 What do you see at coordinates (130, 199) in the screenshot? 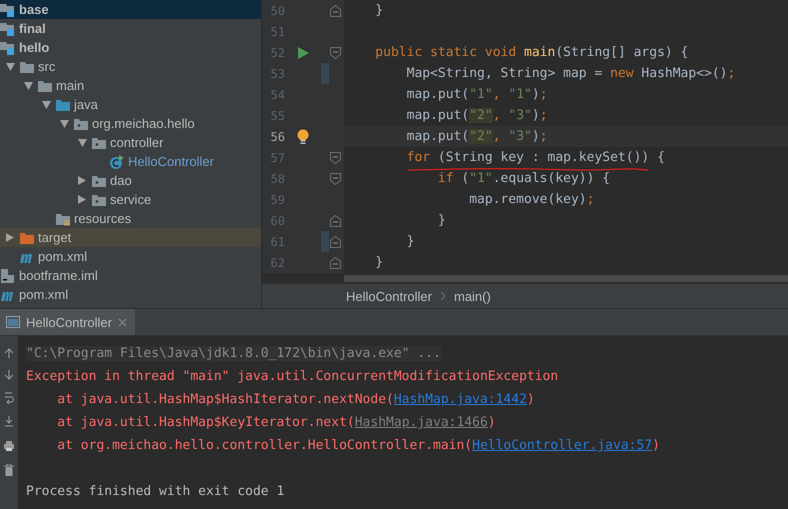
I see `tree-item: service` at bounding box center [130, 199].